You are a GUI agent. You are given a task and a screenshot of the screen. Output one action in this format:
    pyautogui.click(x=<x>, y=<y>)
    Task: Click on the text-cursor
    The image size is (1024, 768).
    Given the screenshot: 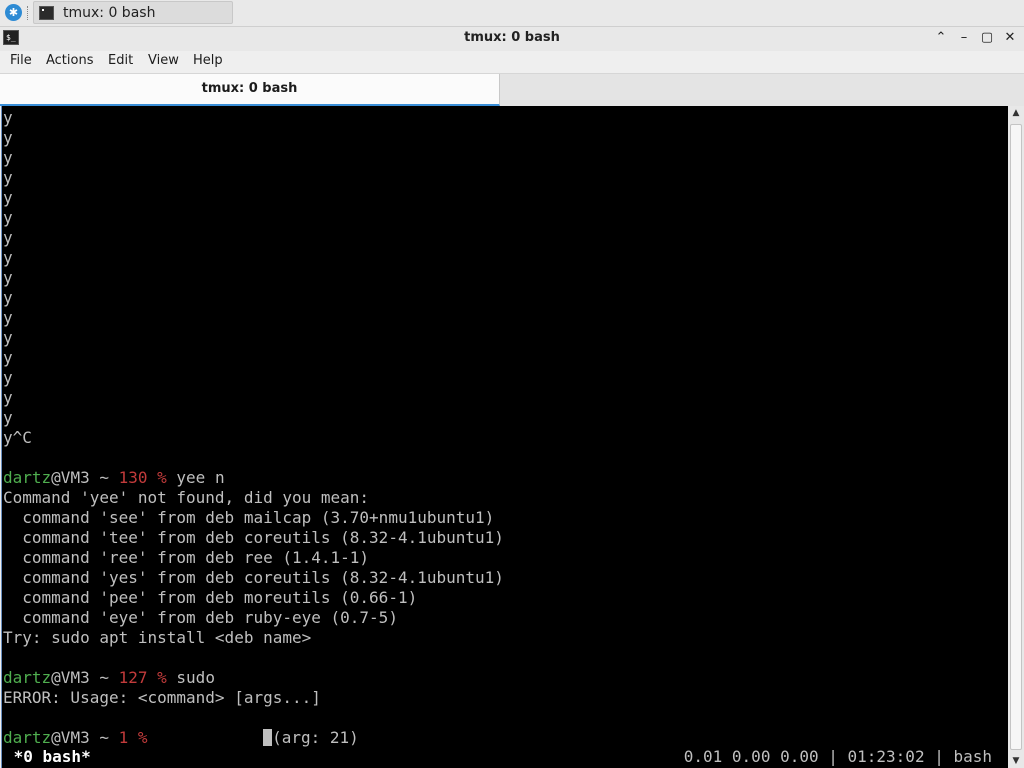 What is the action you would take?
    pyautogui.click(x=268, y=737)
    